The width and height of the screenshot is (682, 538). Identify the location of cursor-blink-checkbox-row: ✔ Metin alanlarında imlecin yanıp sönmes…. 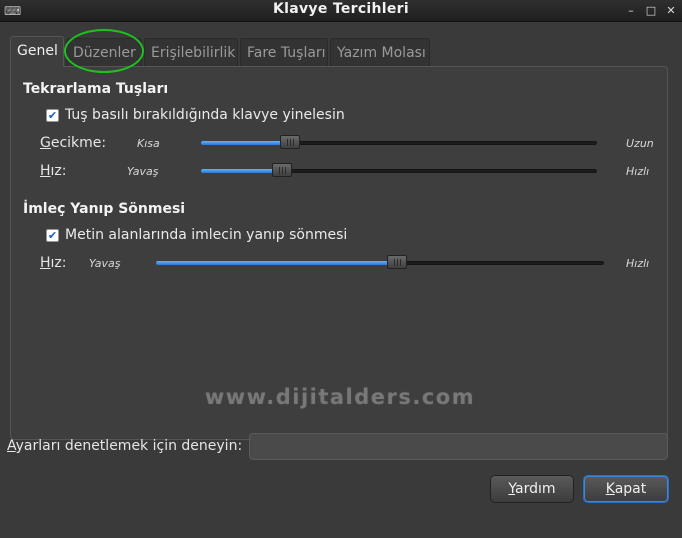
(196, 235).